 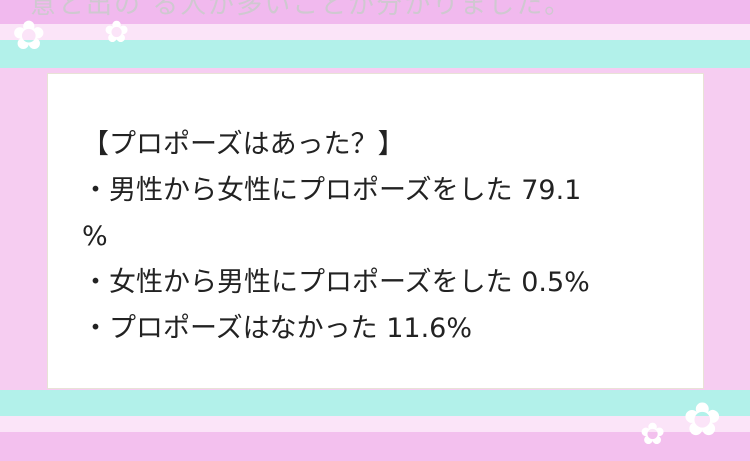 What do you see at coordinates (277, 328) in the screenshot?
I see `list-item: ・プロポーズはなかった 11.6%` at bounding box center [277, 328].